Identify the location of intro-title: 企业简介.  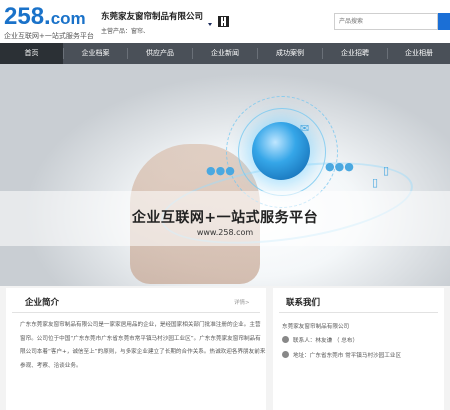
(42, 303).